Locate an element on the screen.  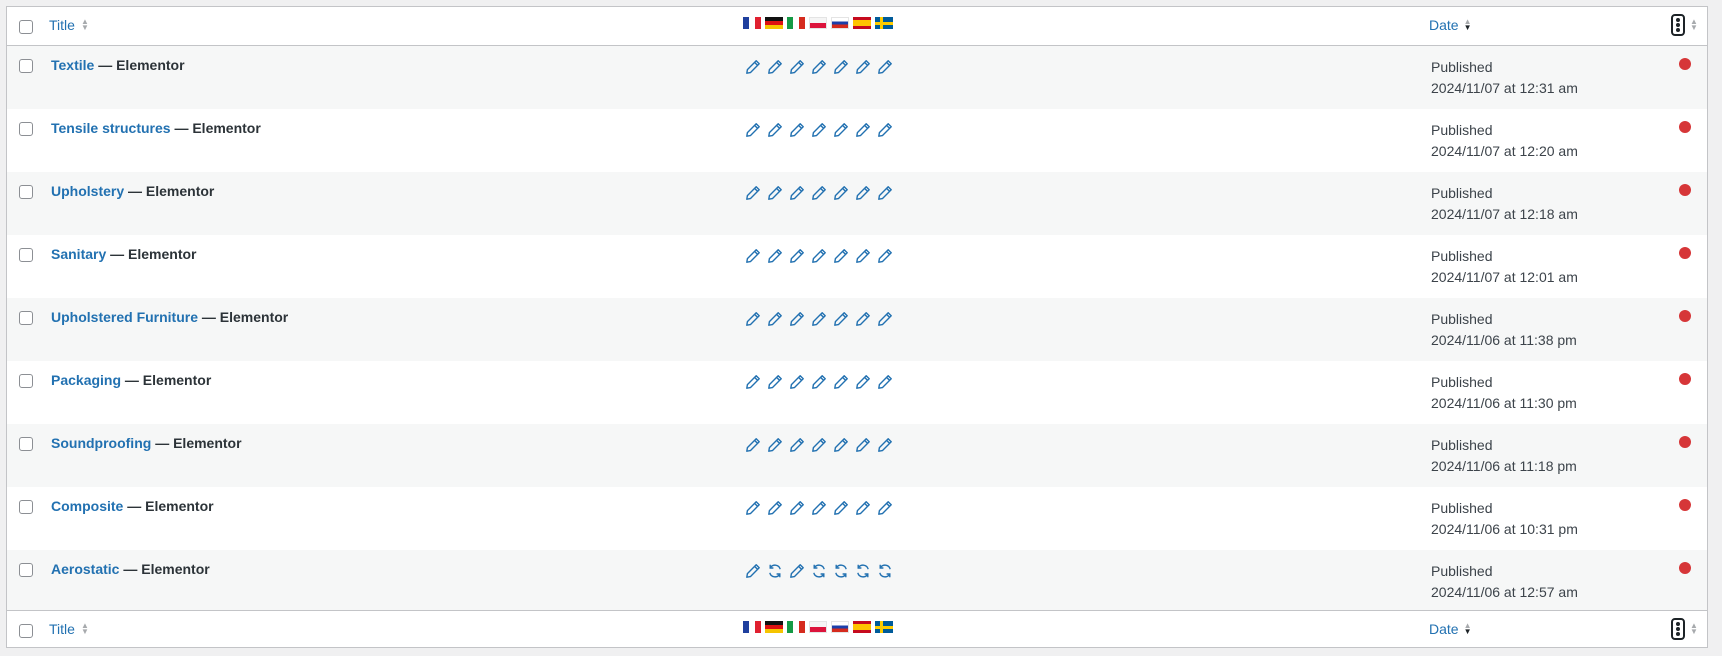
post-title-link: Tensile structures is located at coordinates (111, 128).